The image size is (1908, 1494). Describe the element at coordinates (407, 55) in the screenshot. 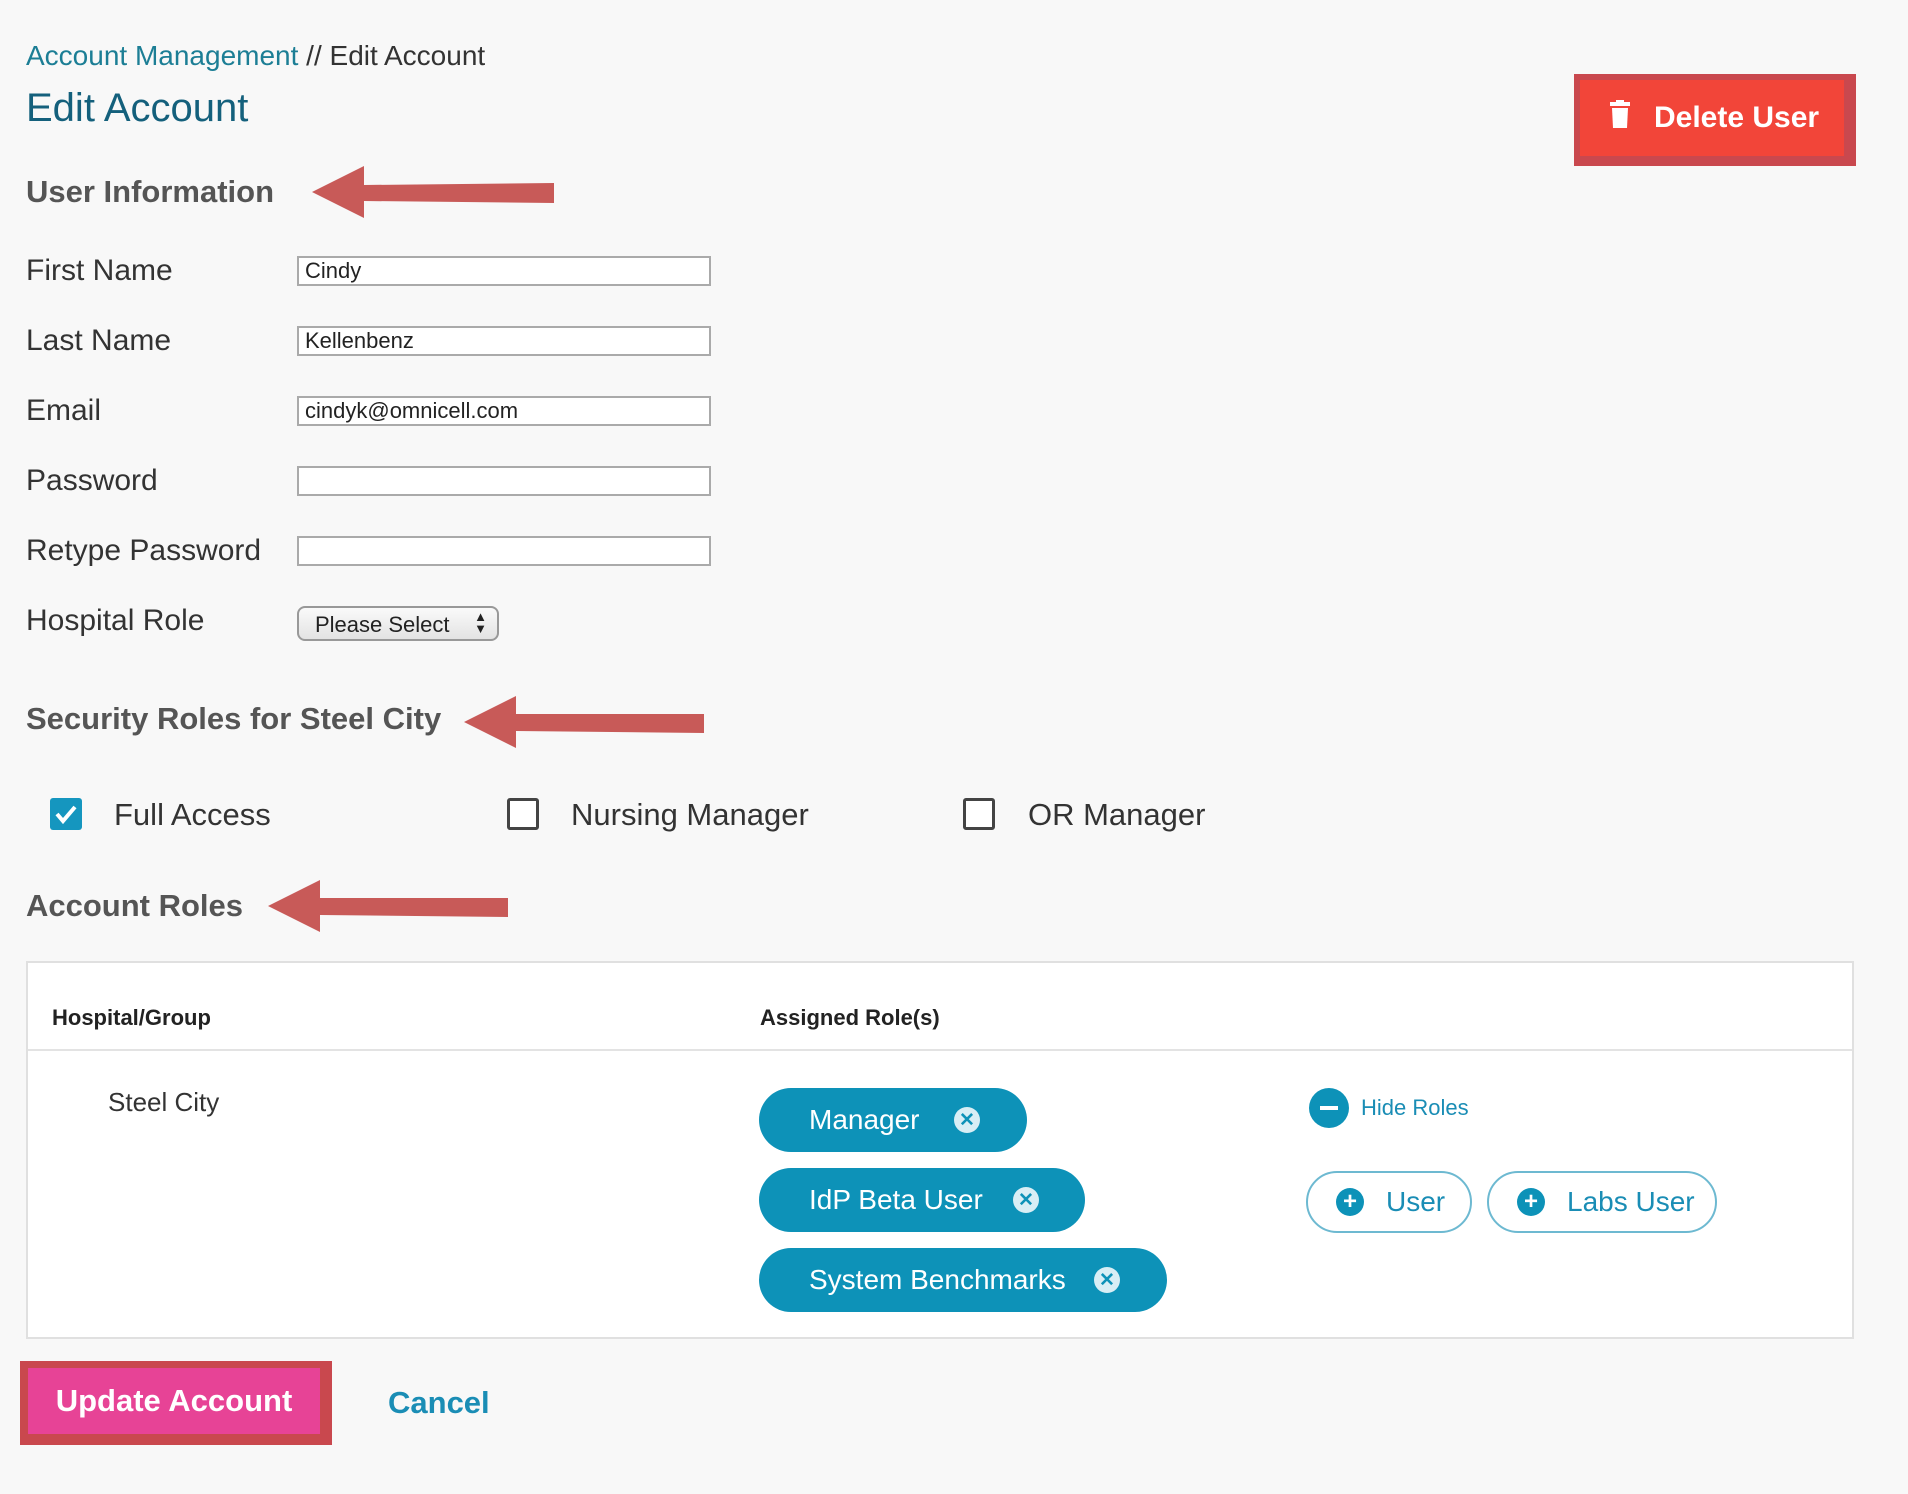

I see `breadcrumb-current: Edit Account` at that location.